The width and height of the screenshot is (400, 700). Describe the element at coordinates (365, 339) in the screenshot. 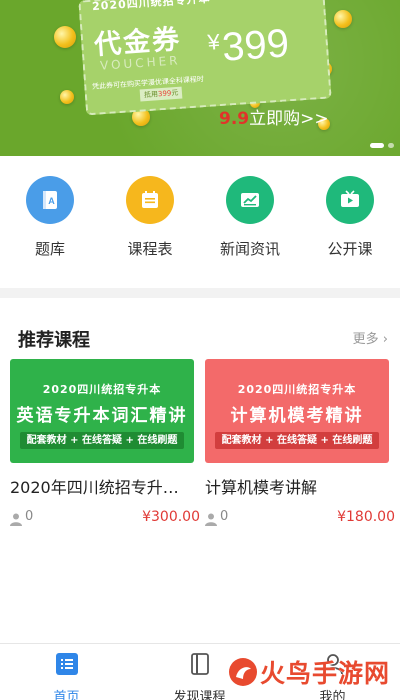

I see `more-label: 更多` at that location.